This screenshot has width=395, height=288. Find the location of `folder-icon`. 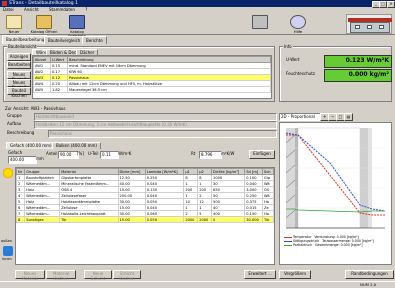

folder-icon is located at coordinates (44, 22).